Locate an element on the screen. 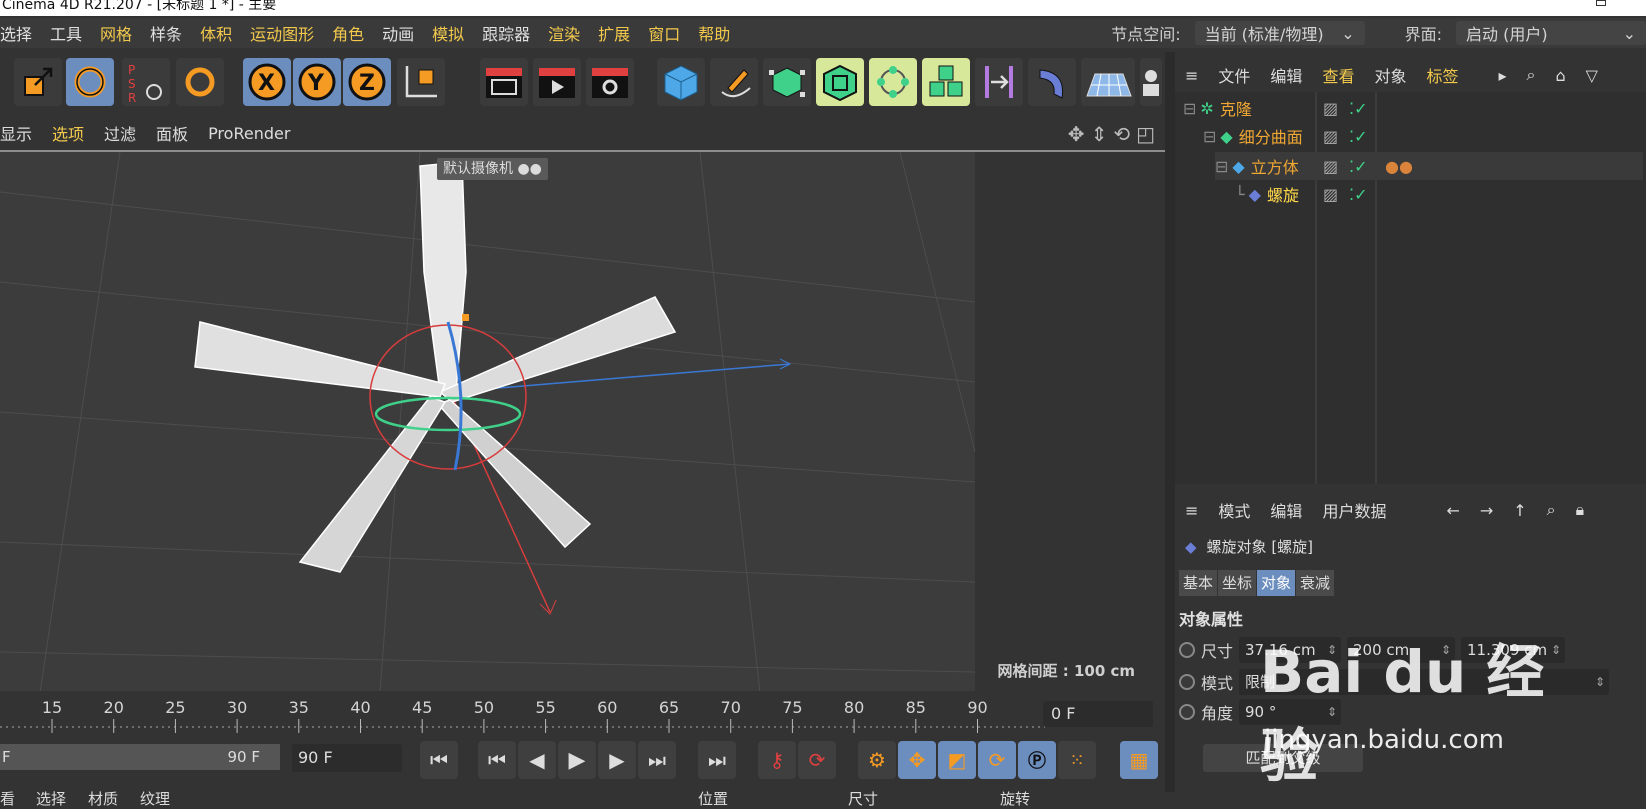 This screenshot has width=1646, height=809. mograph-button is located at coordinates (893, 82).